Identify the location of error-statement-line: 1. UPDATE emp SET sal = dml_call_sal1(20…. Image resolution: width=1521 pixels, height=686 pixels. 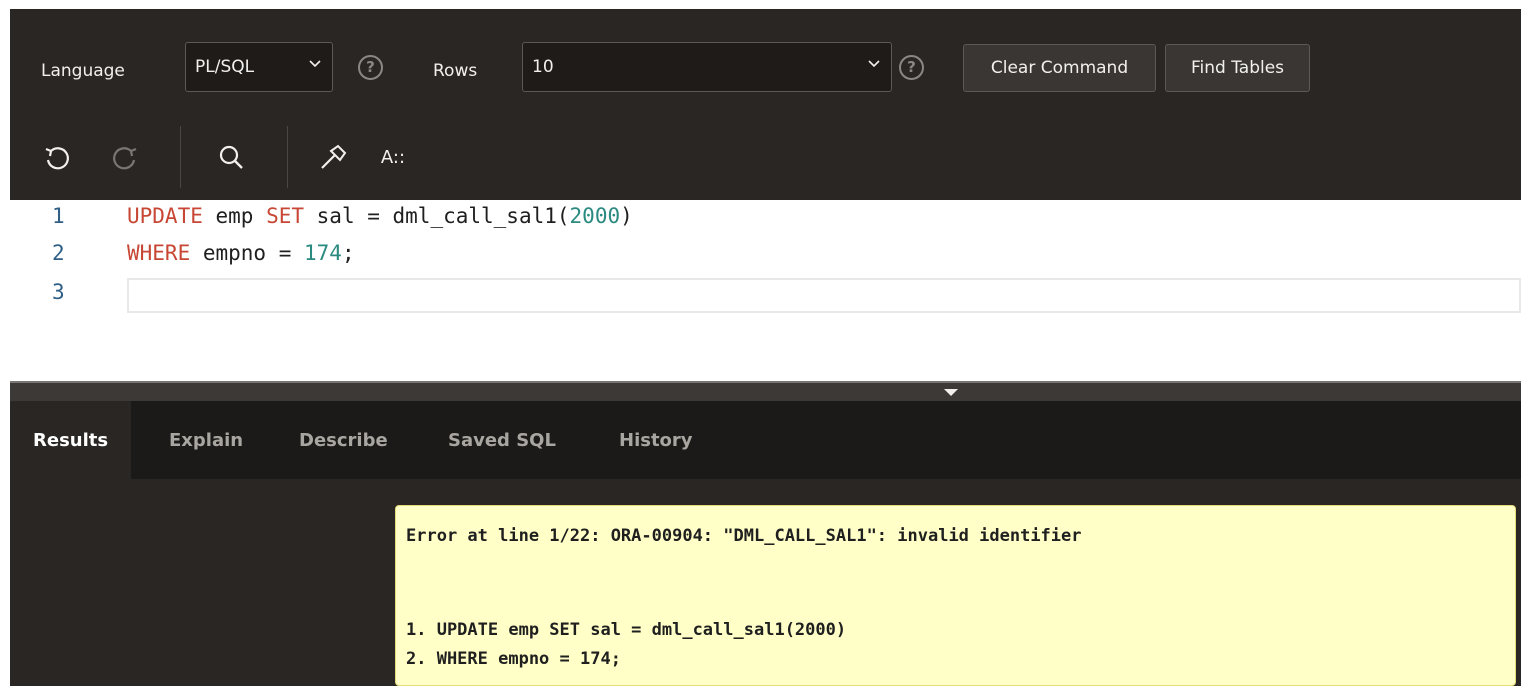
(626, 630).